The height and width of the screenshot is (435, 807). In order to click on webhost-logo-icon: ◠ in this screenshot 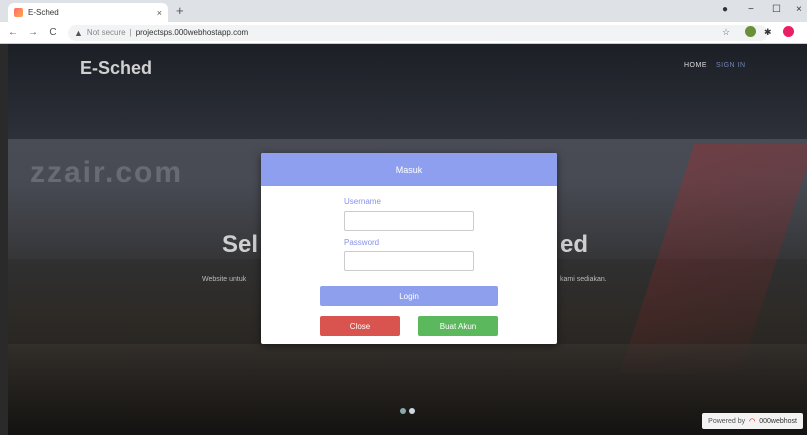, I will do `click(752, 421)`.